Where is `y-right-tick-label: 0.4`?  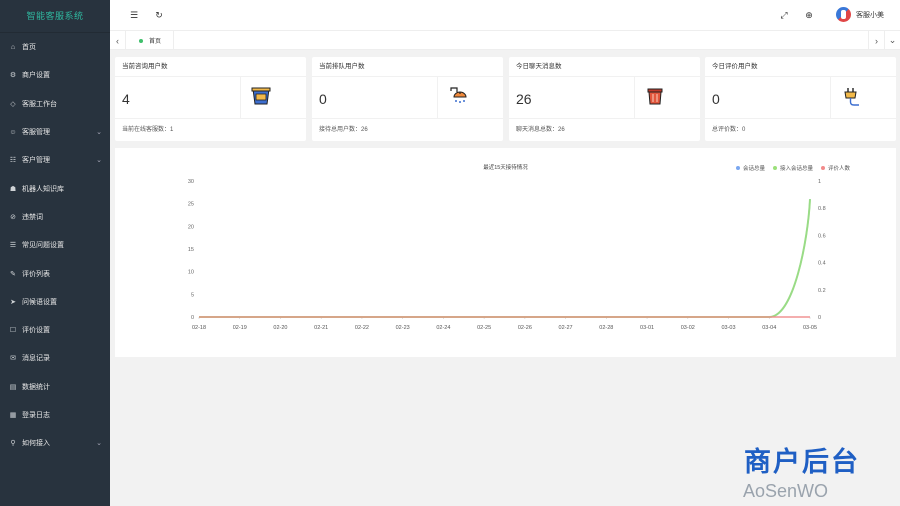
y-right-tick-label: 0.4 is located at coordinates (822, 264).